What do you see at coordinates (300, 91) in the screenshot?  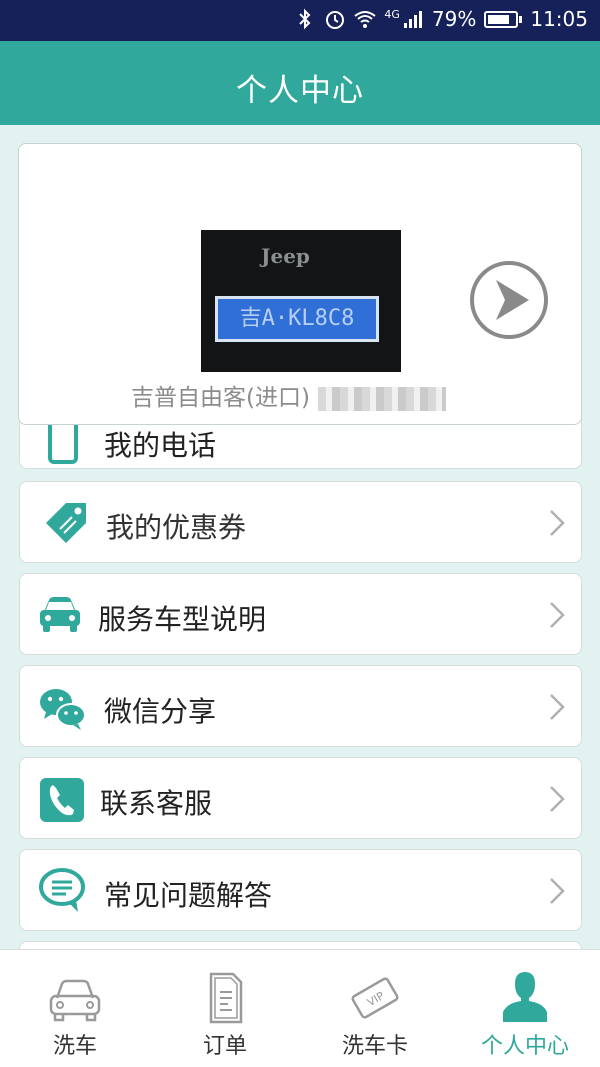 I see `page-title: 个人中心` at bounding box center [300, 91].